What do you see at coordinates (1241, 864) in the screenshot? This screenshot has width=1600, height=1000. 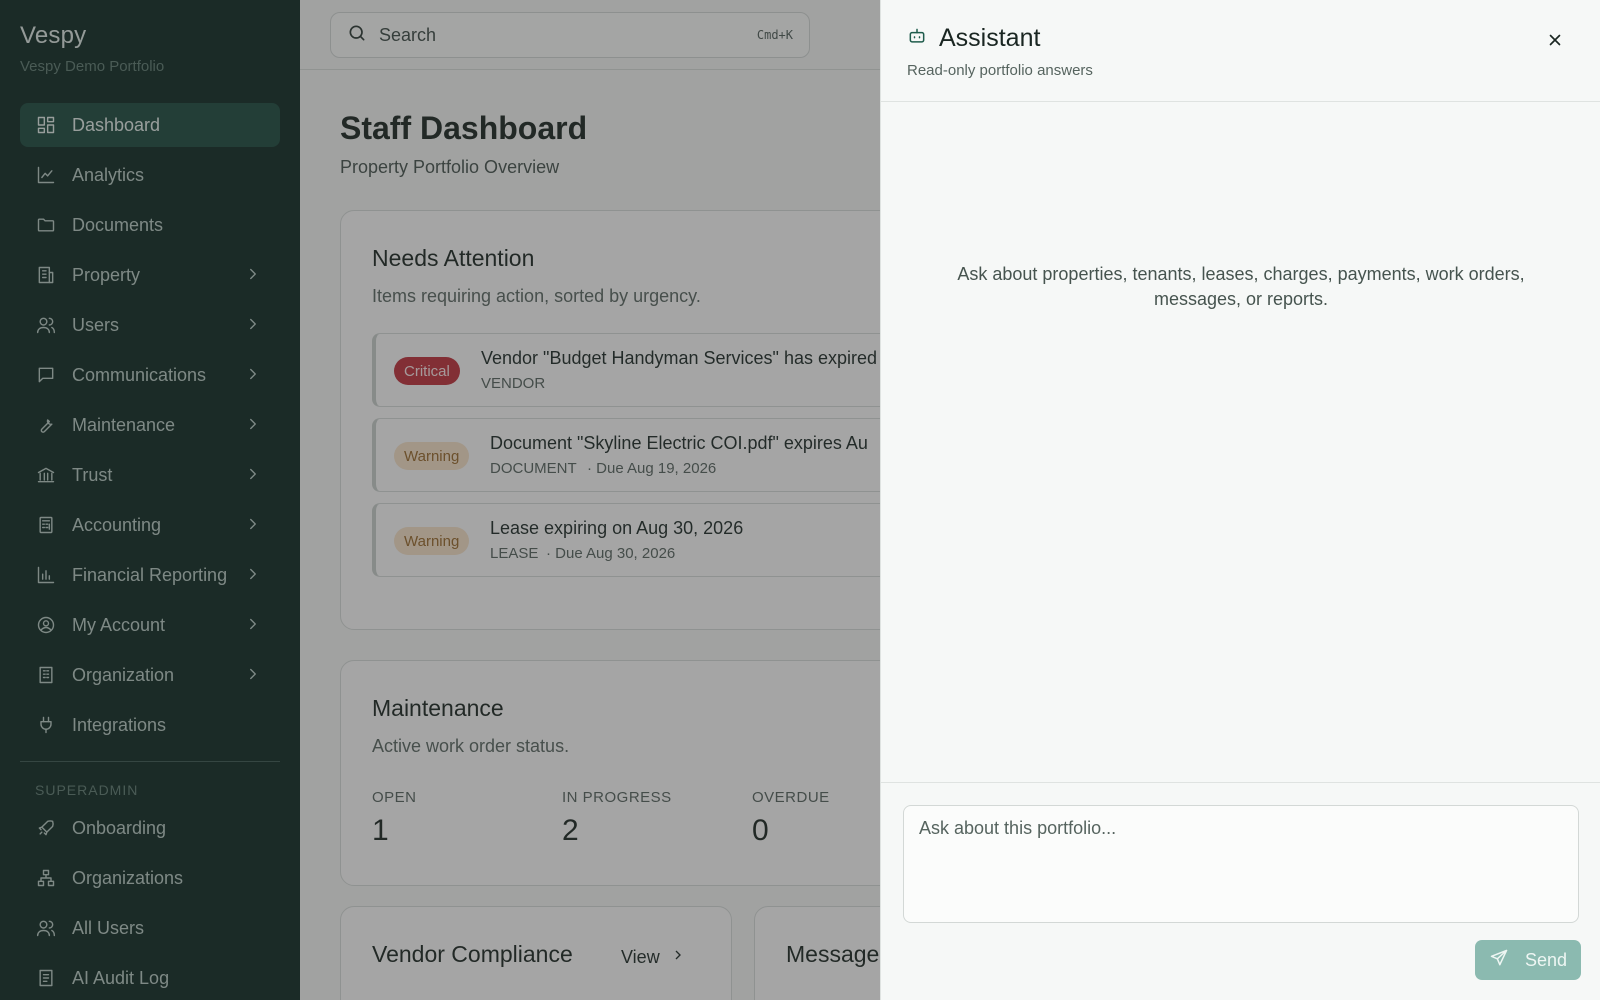 I see `assistant-prompt-input` at bounding box center [1241, 864].